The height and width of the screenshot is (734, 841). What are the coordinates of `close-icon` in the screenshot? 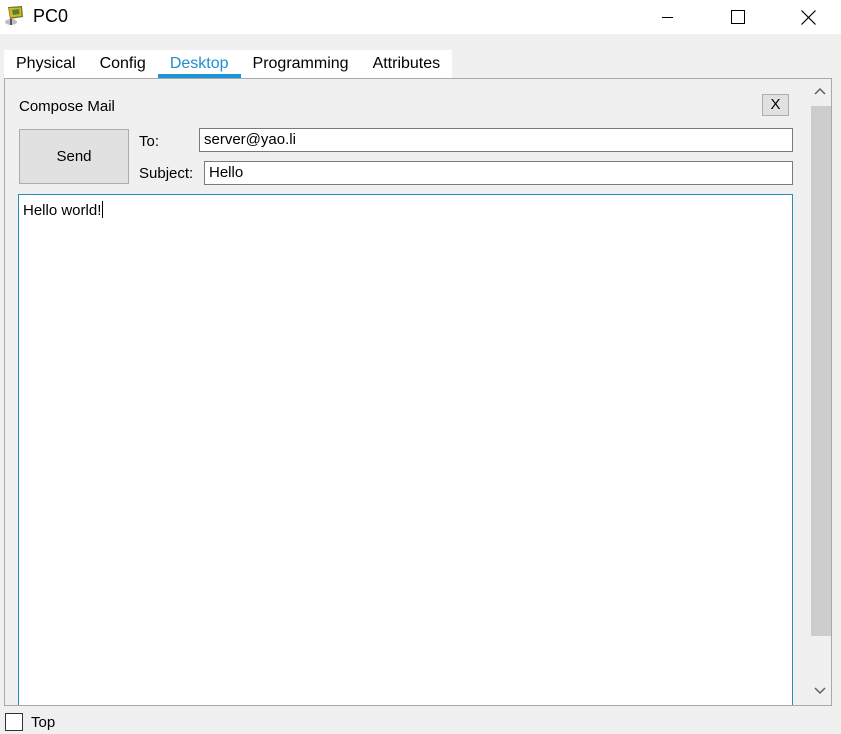 It's located at (808, 17).